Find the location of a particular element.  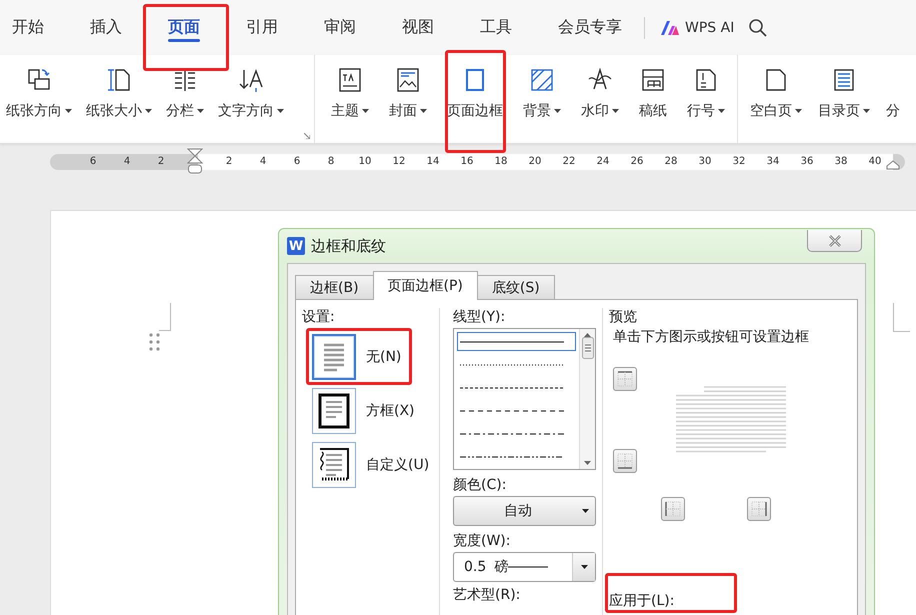

ribbon-button: 稿纸 is located at coordinates (653, 102).